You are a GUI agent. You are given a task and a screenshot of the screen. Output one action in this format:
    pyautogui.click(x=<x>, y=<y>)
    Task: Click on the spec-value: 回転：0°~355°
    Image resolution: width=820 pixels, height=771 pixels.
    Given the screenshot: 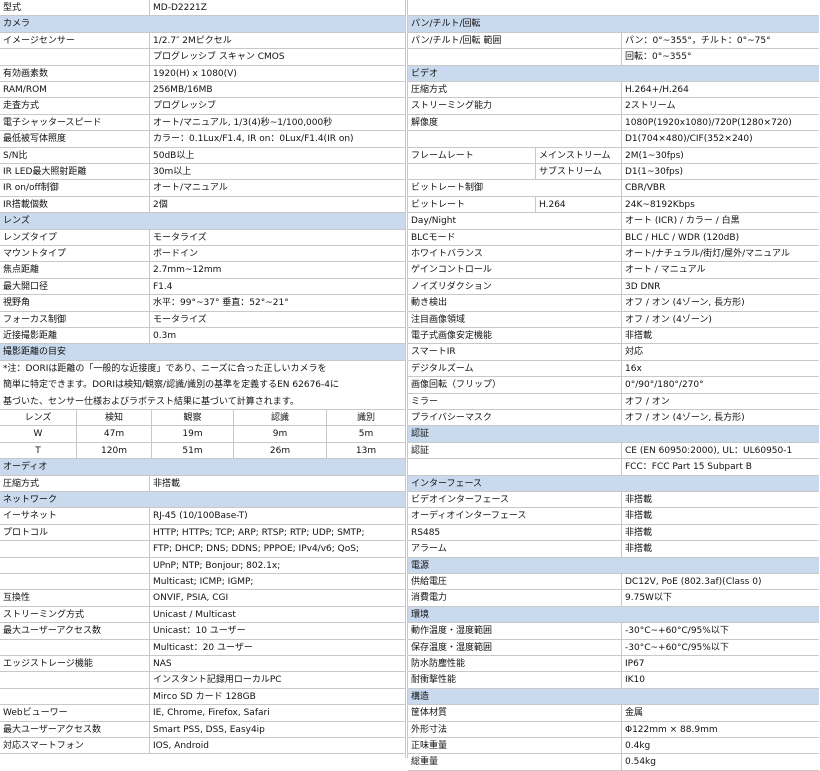 What is the action you would take?
    pyautogui.click(x=720, y=57)
    